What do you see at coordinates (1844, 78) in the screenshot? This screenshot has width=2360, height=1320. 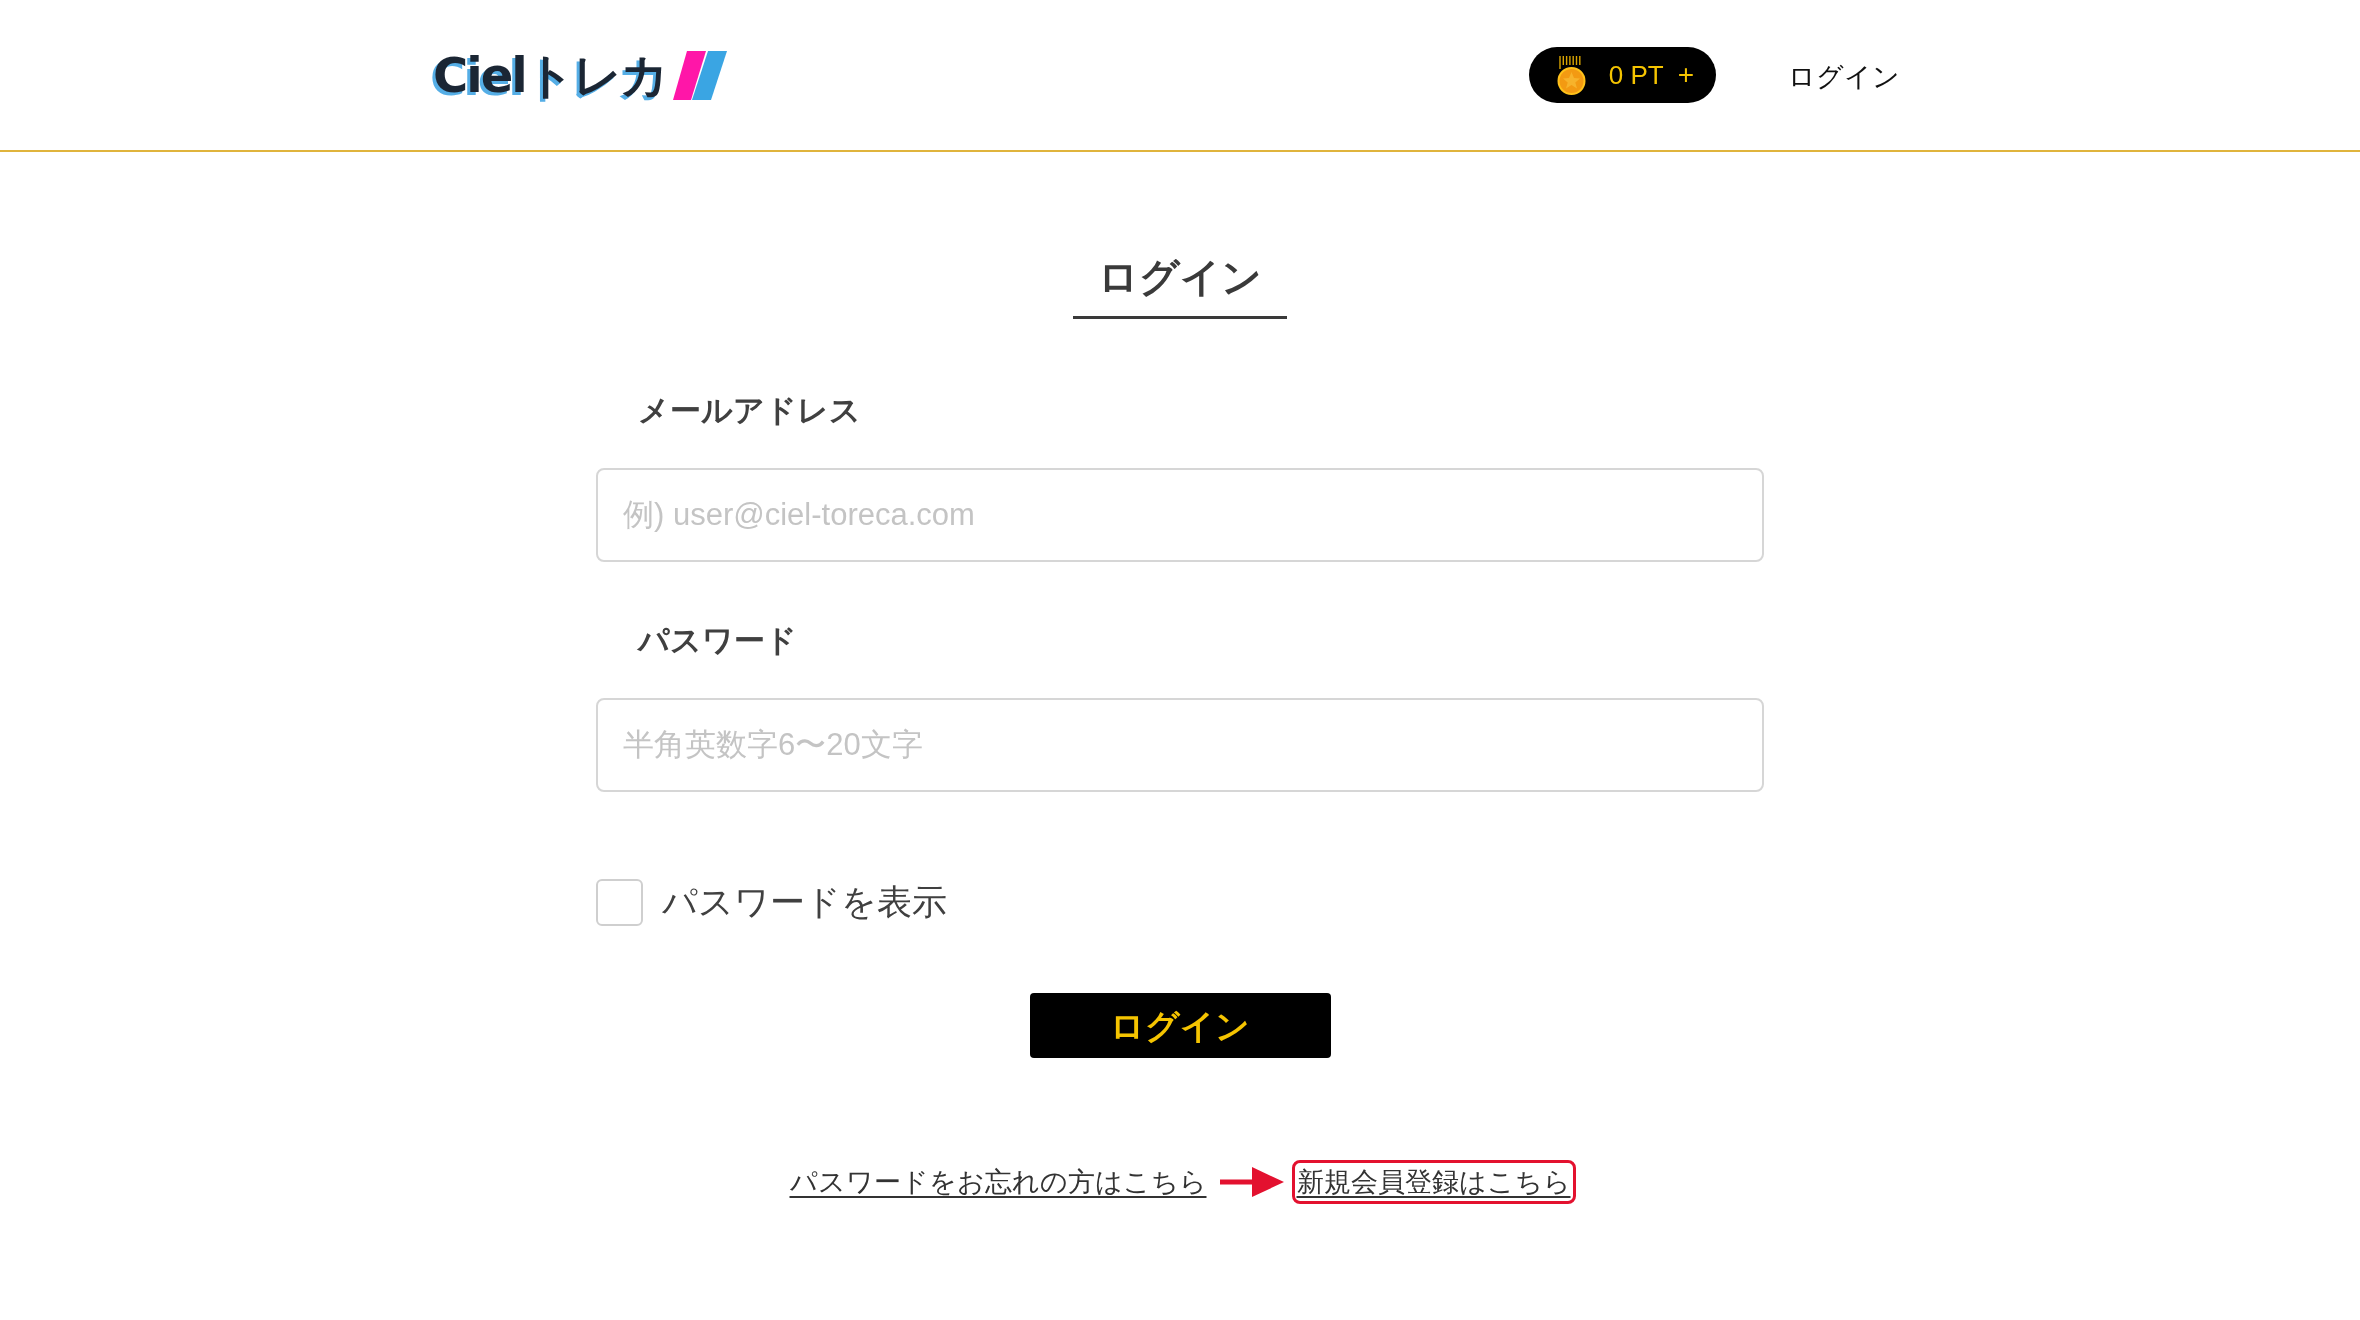 I see `login-link: ログイン` at bounding box center [1844, 78].